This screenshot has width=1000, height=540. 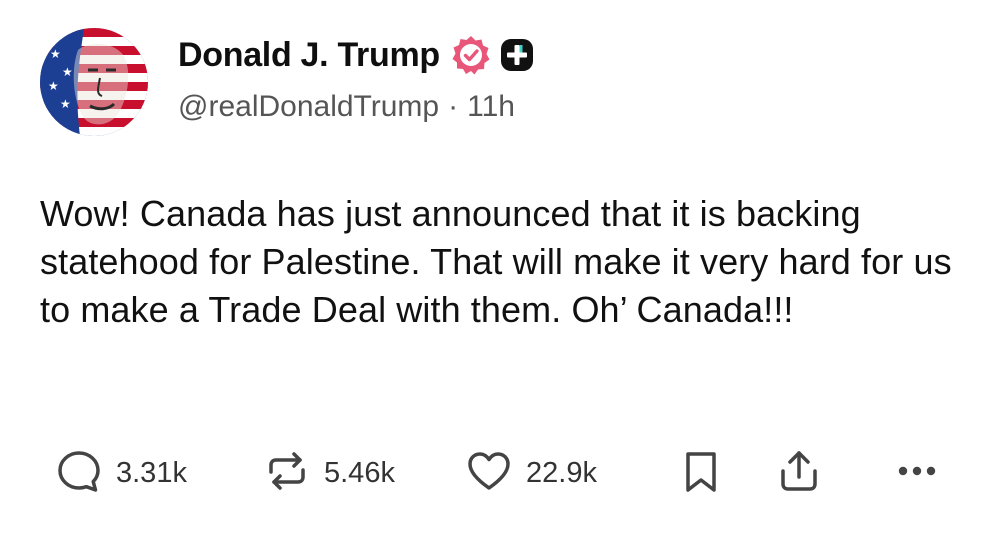 I want to click on author-name-row: Donald J. Trump, so click(x=356, y=55).